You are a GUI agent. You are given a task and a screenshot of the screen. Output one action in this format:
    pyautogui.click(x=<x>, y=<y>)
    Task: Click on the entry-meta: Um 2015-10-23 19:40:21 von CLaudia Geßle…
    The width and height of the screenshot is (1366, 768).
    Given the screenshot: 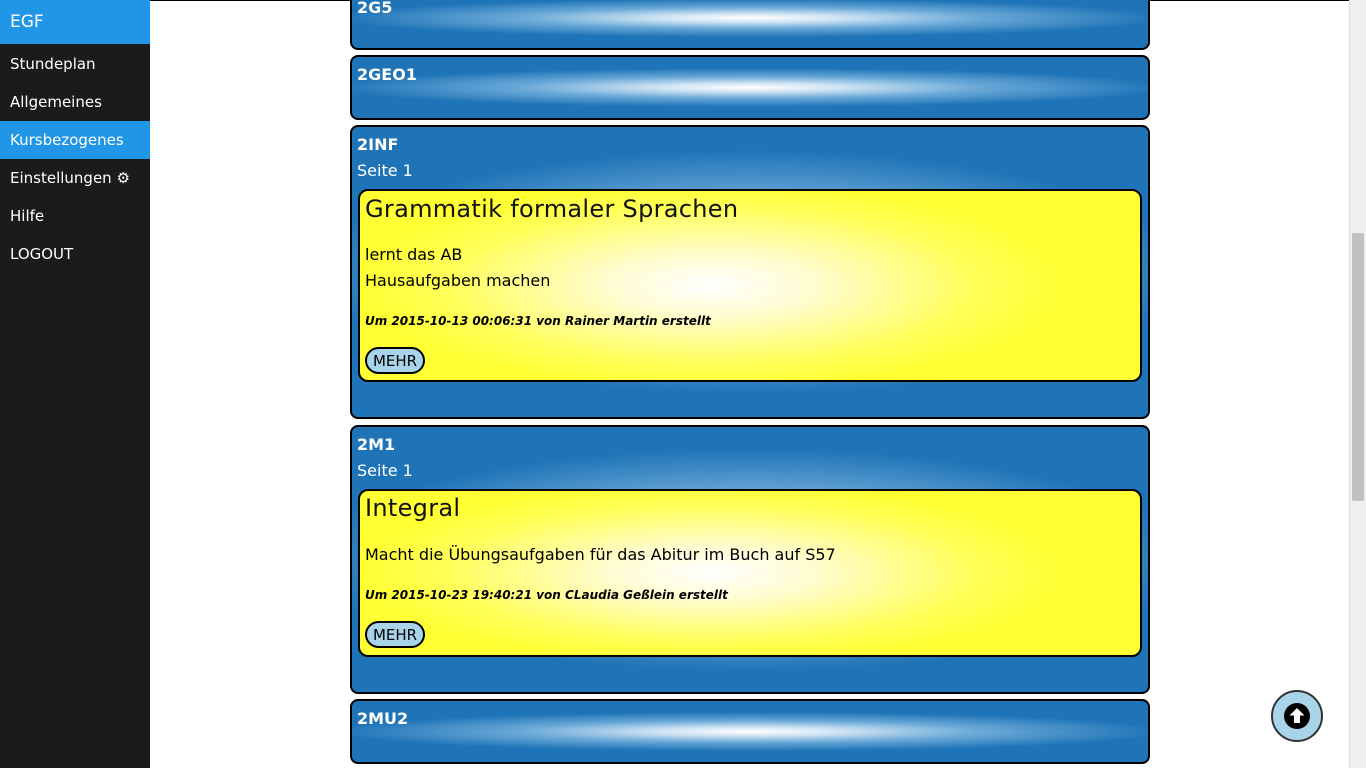 What is the action you would take?
    pyautogui.click(x=546, y=595)
    